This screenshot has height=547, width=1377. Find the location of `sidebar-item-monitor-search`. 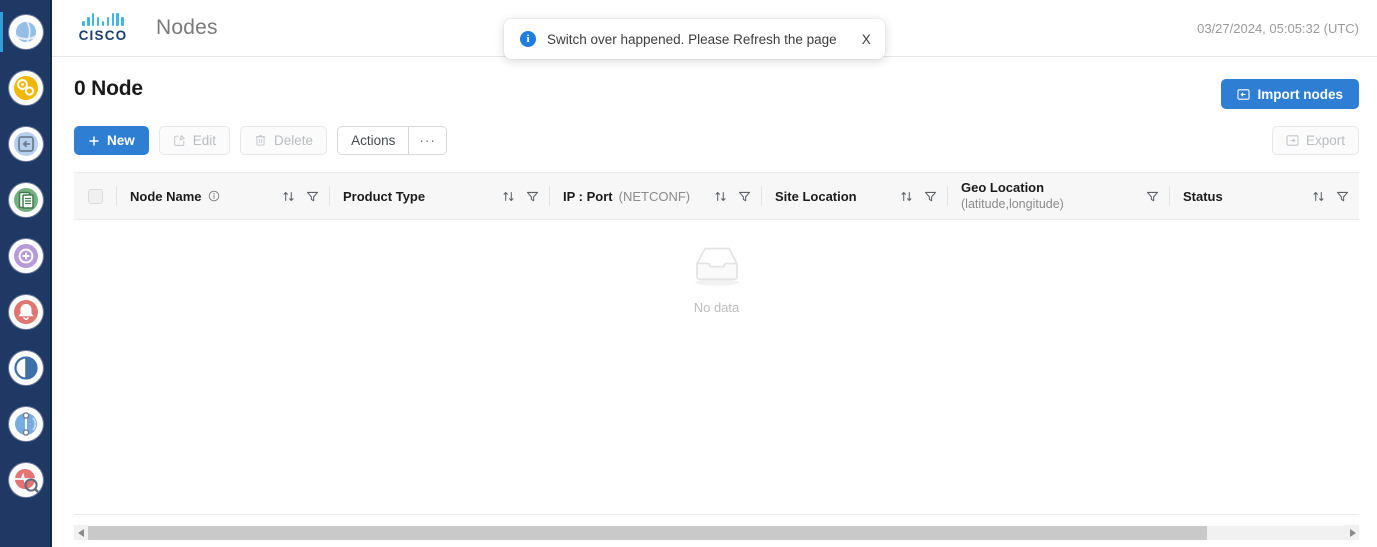

sidebar-item-monitor-search is located at coordinates (26, 480).